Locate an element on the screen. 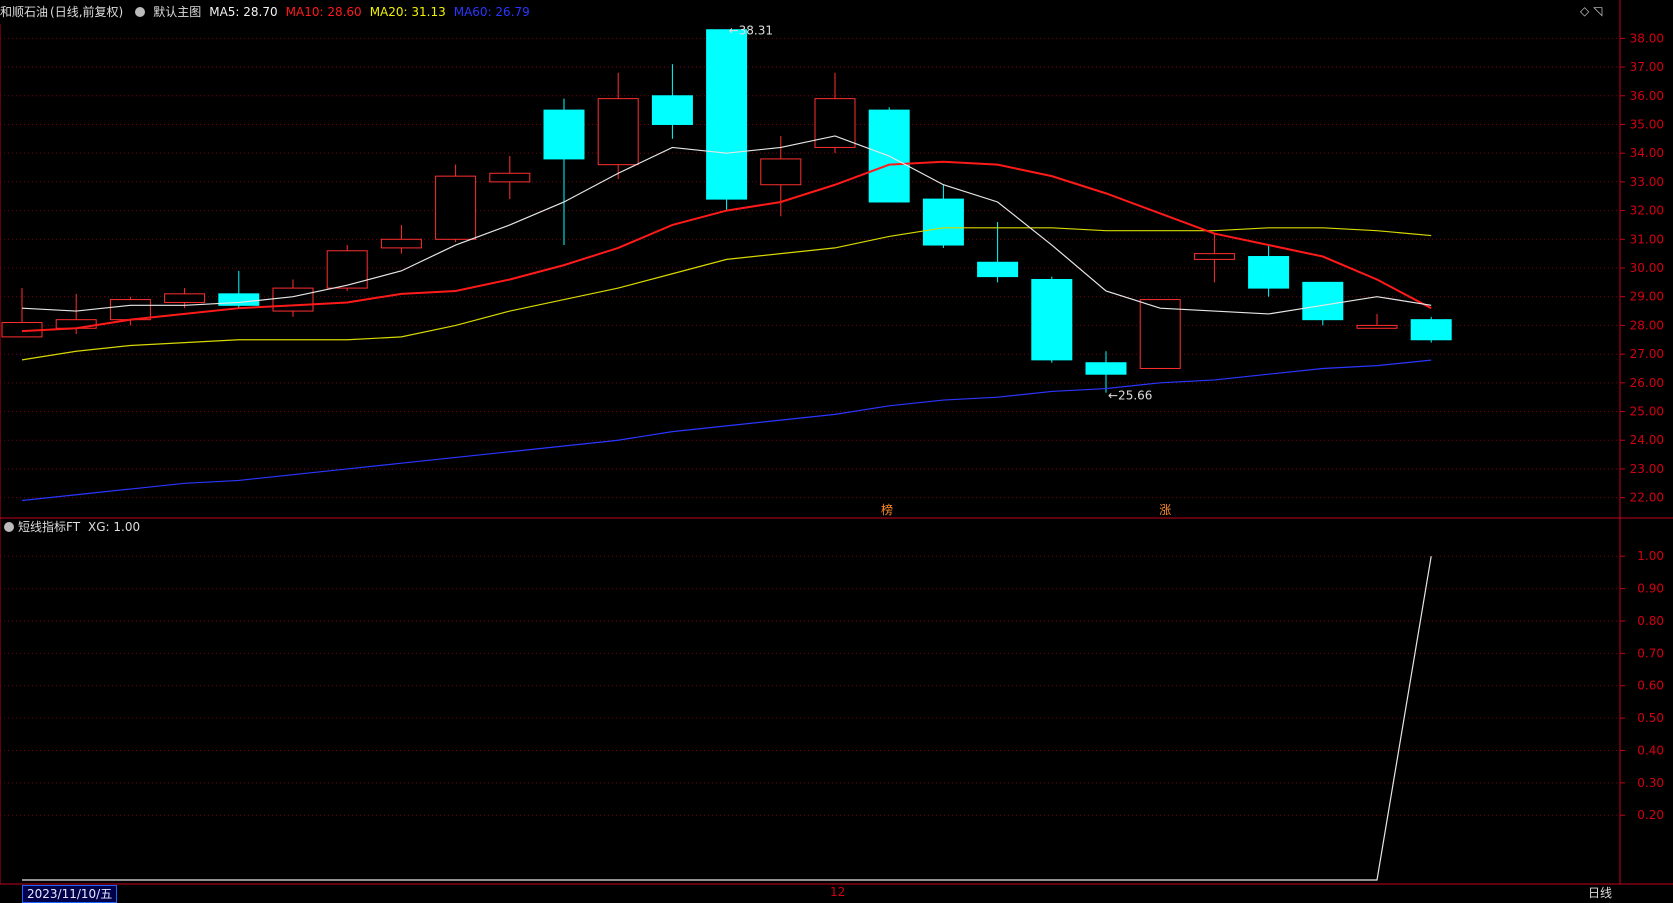 The width and height of the screenshot is (1673, 903). sub-y-tick-label: 0.40 is located at coordinates (1650, 750).